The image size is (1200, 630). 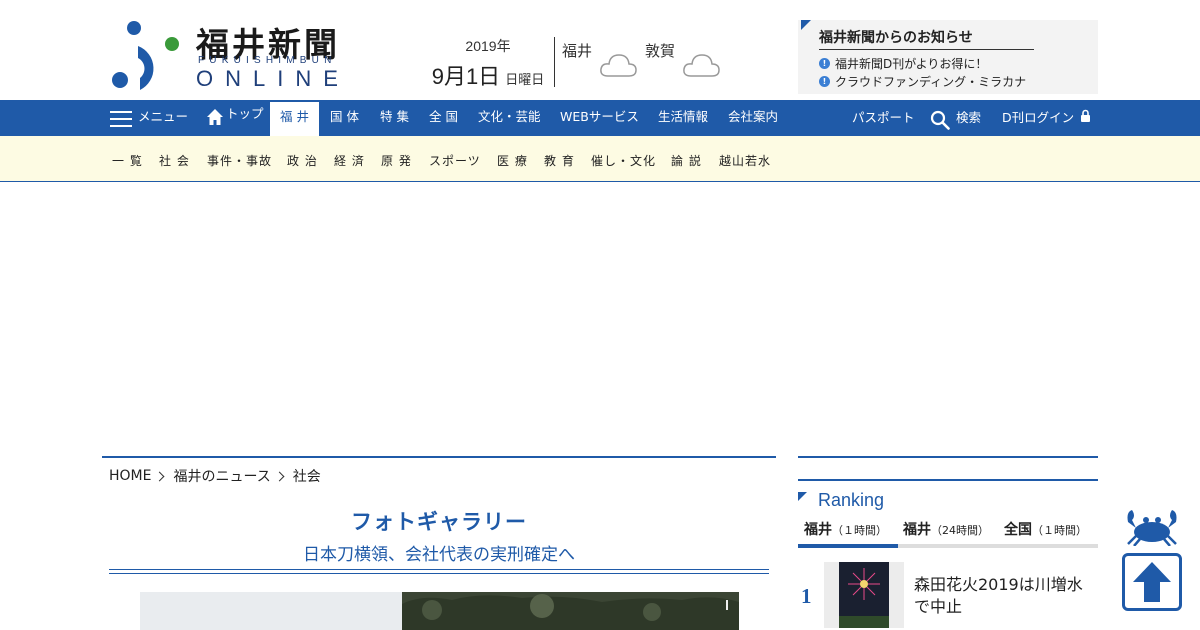 What do you see at coordinates (394, 118) in the screenshot?
I see `nav-tab-tokushu: 特 集` at bounding box center [394, 118].